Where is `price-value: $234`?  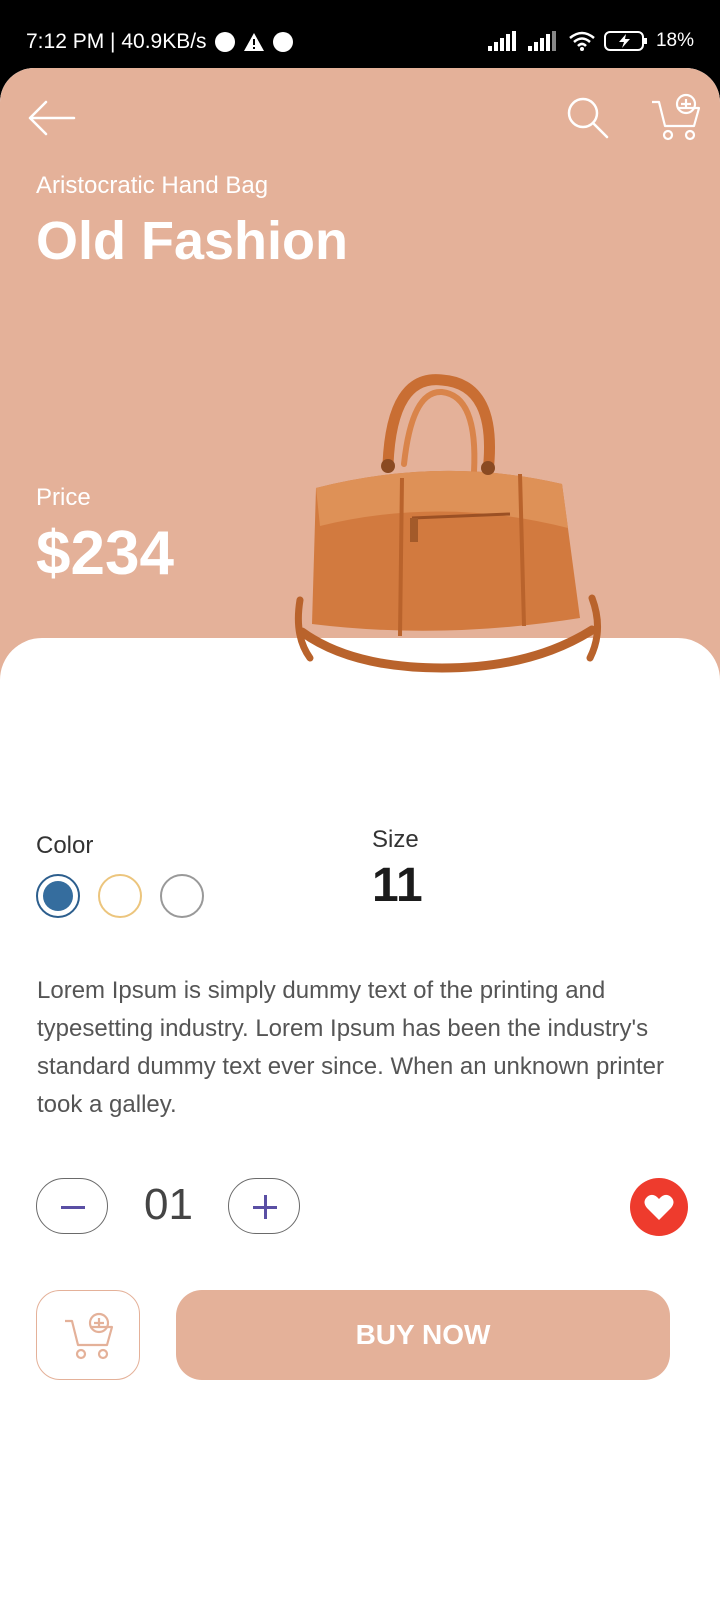
price-value: $234 is located at coordinates (105, 553).